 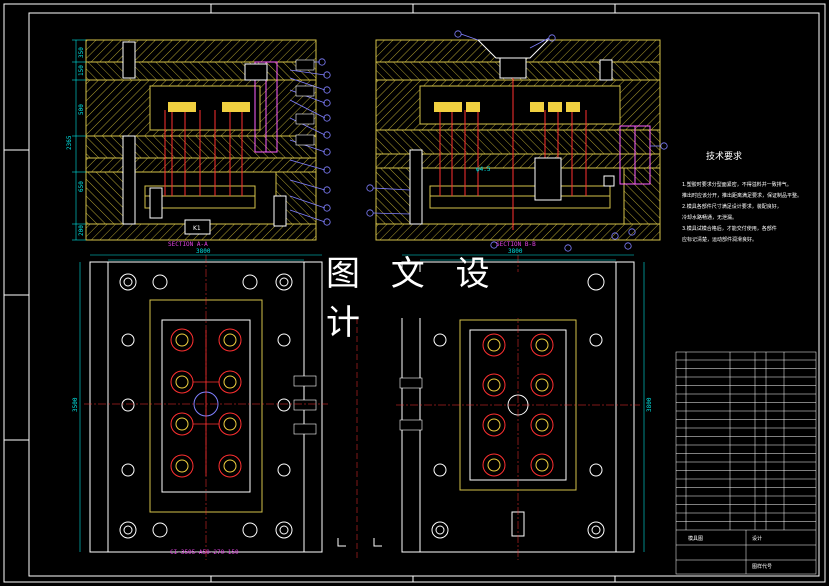 I want to click on title-block-sheet: 图样代号, so click(x=762, y=567).